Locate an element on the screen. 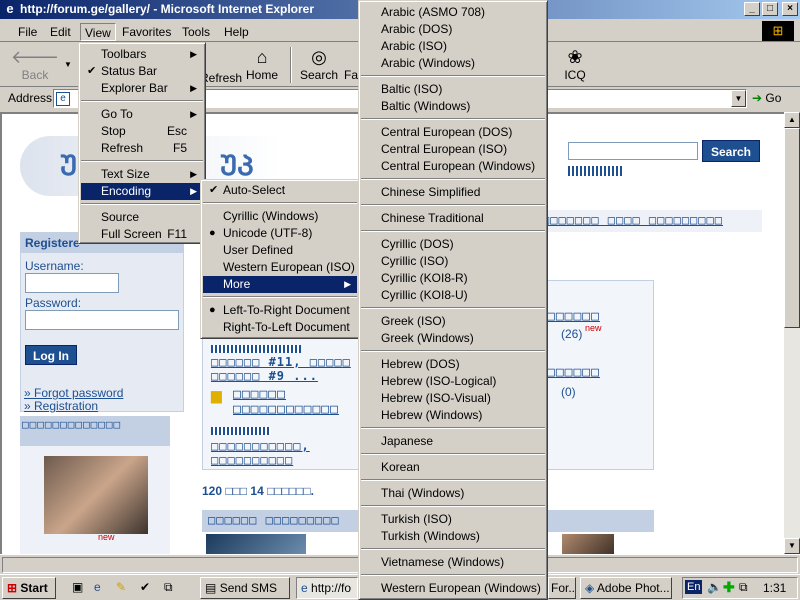 The height and width of the screenshot is (600, 800). quicklaunch-icon-3: ✎ is located at coordinates (121, 587).